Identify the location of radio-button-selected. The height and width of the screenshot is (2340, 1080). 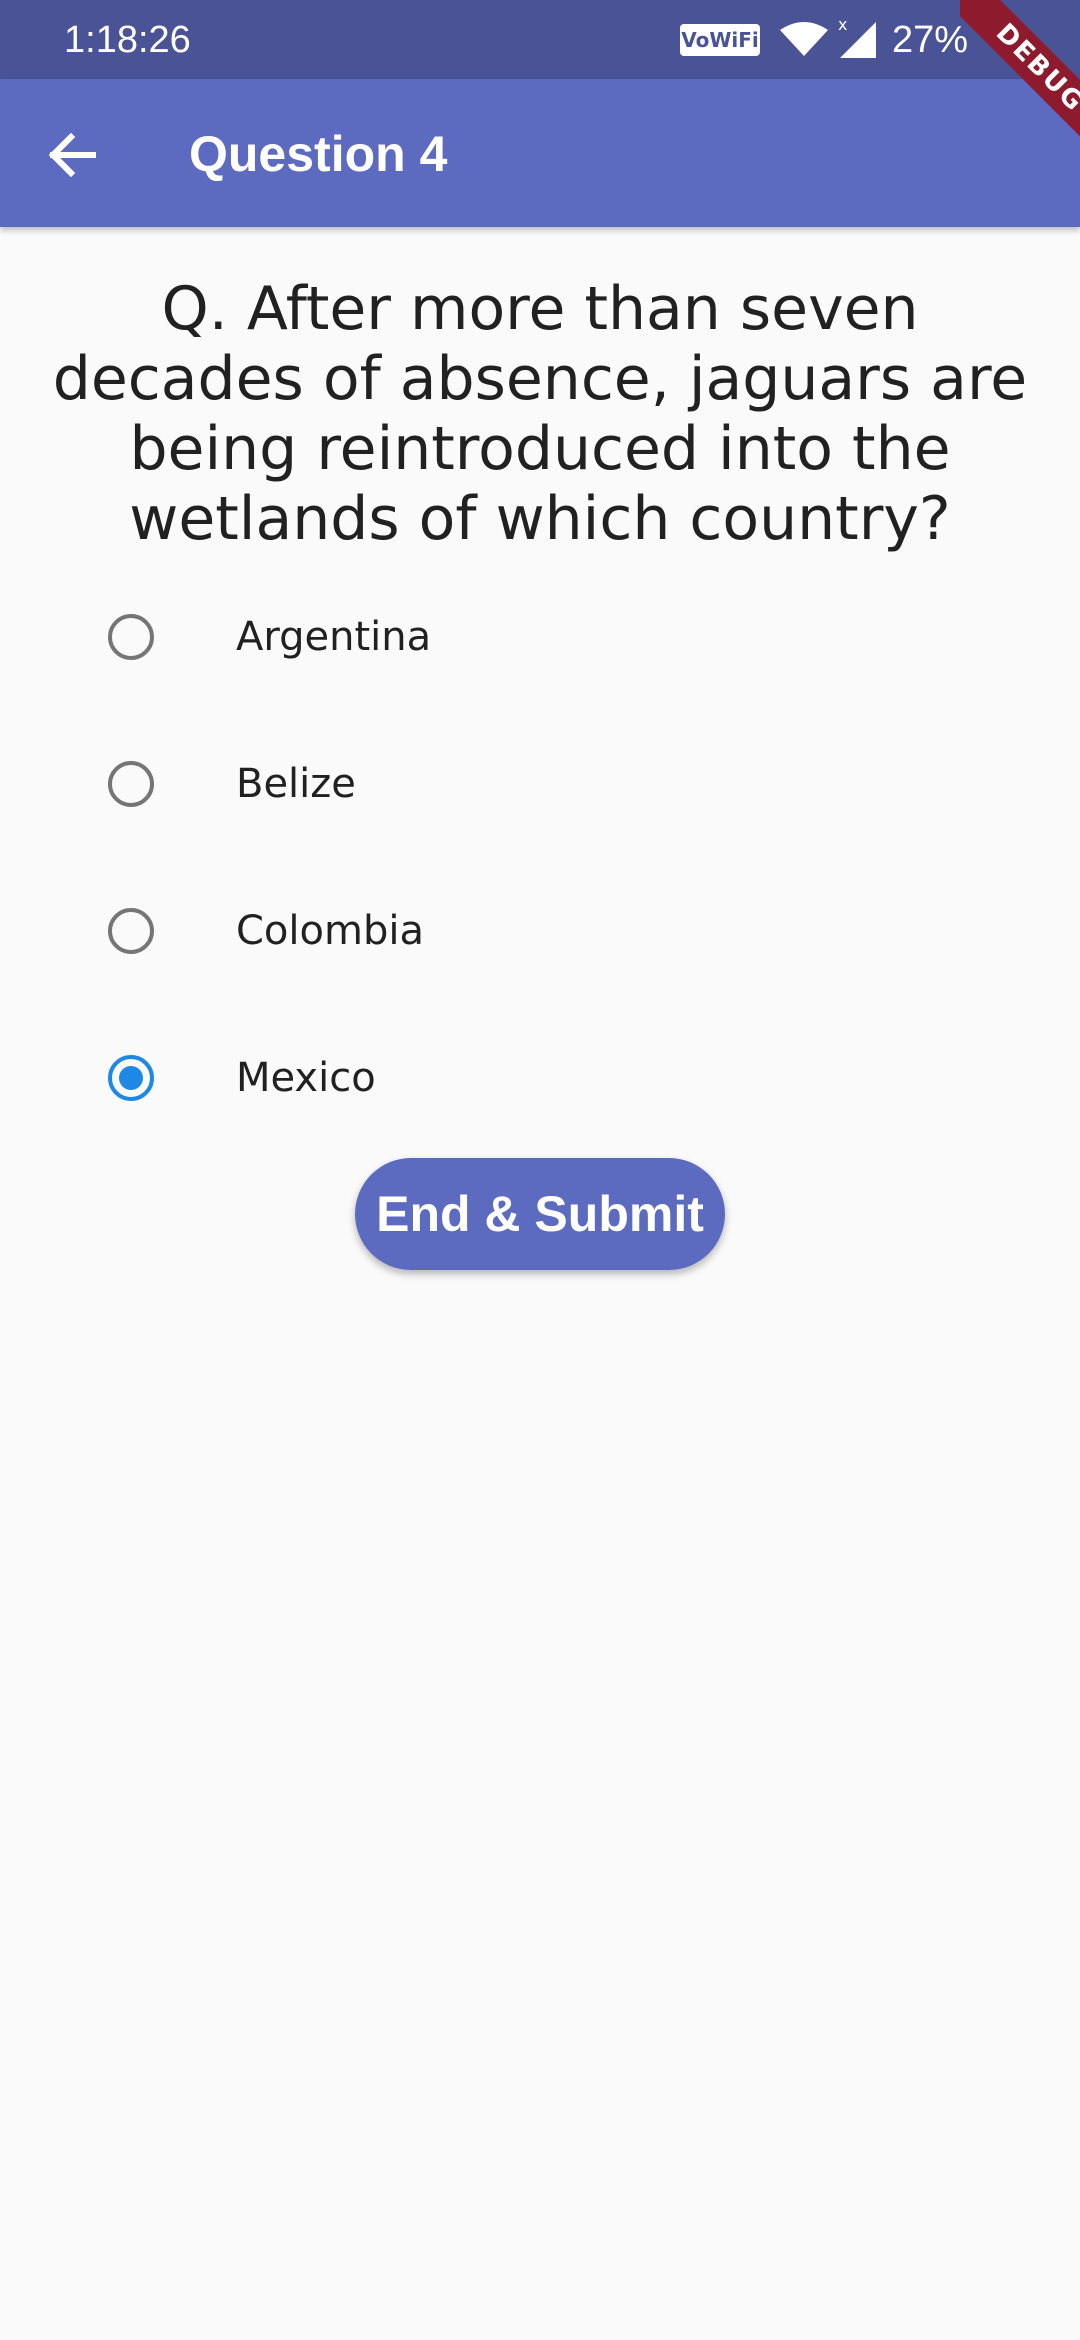
(131, 1078).